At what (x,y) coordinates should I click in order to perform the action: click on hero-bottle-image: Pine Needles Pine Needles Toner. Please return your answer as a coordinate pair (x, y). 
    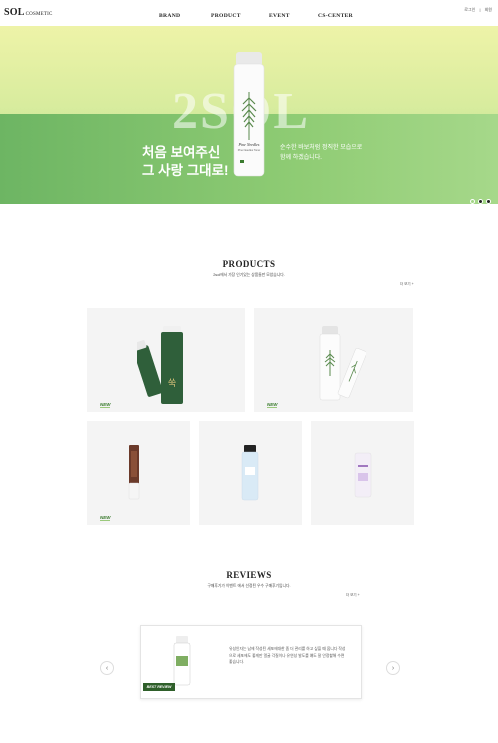
    Looking at the image, I should click on (249, 114).